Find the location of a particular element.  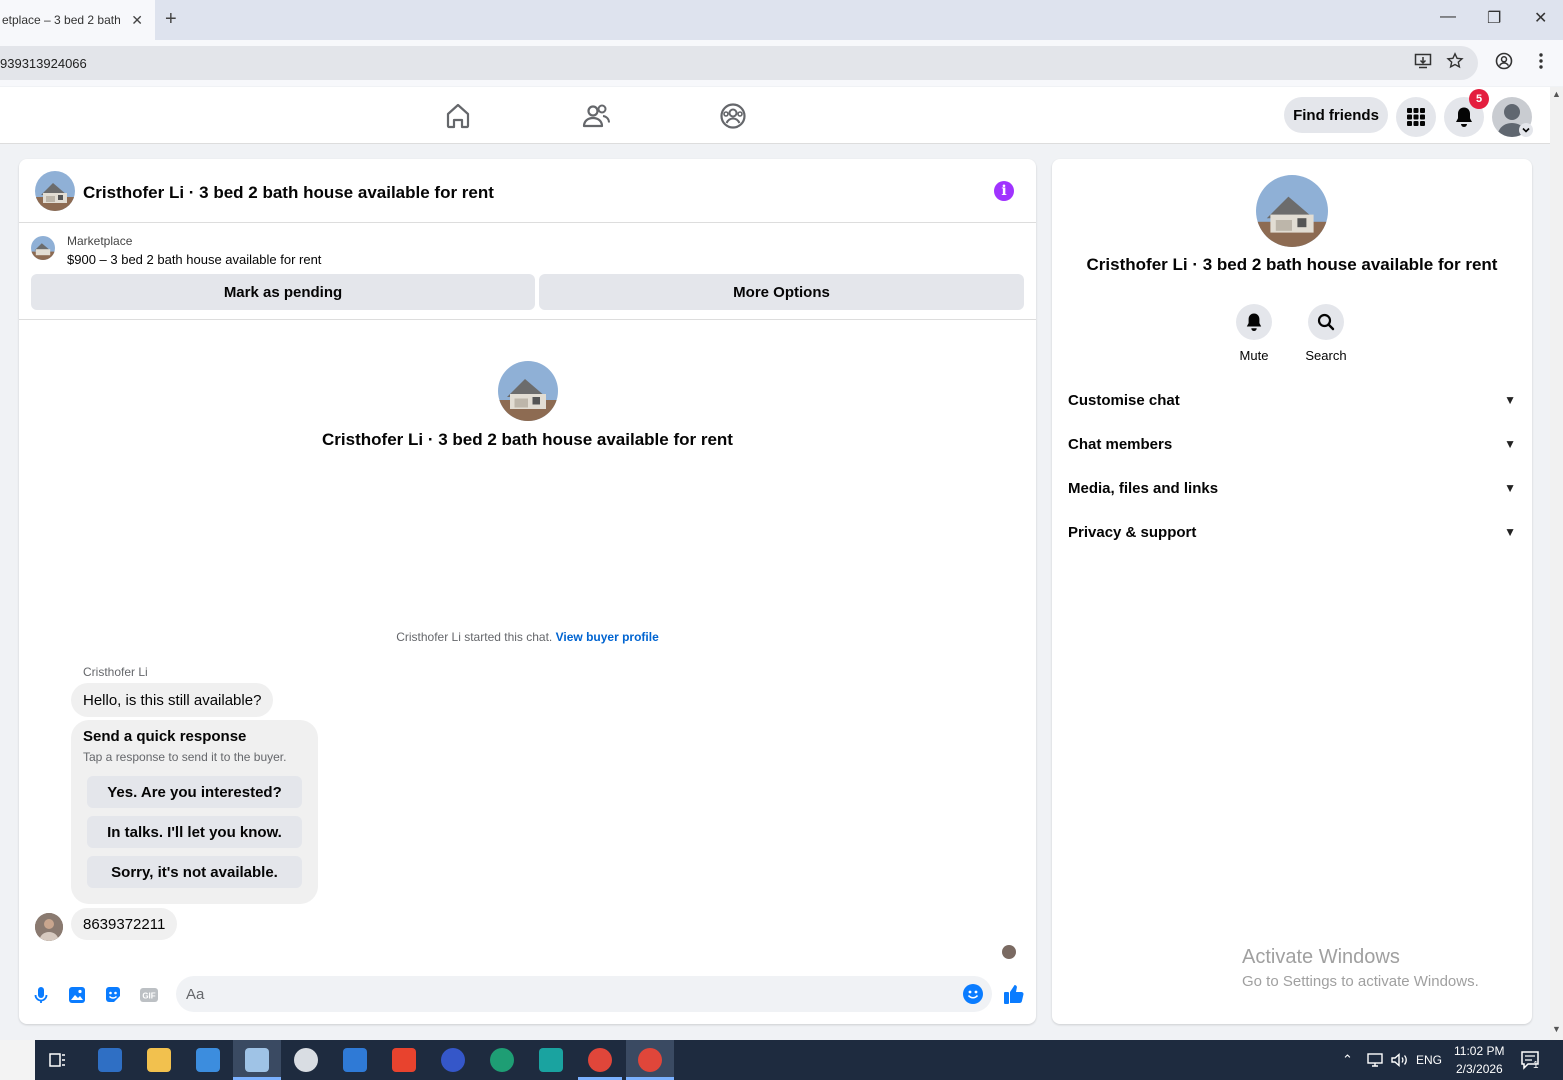

clock-date: 2/3/2026 is located at coordinates (1479, 1069).